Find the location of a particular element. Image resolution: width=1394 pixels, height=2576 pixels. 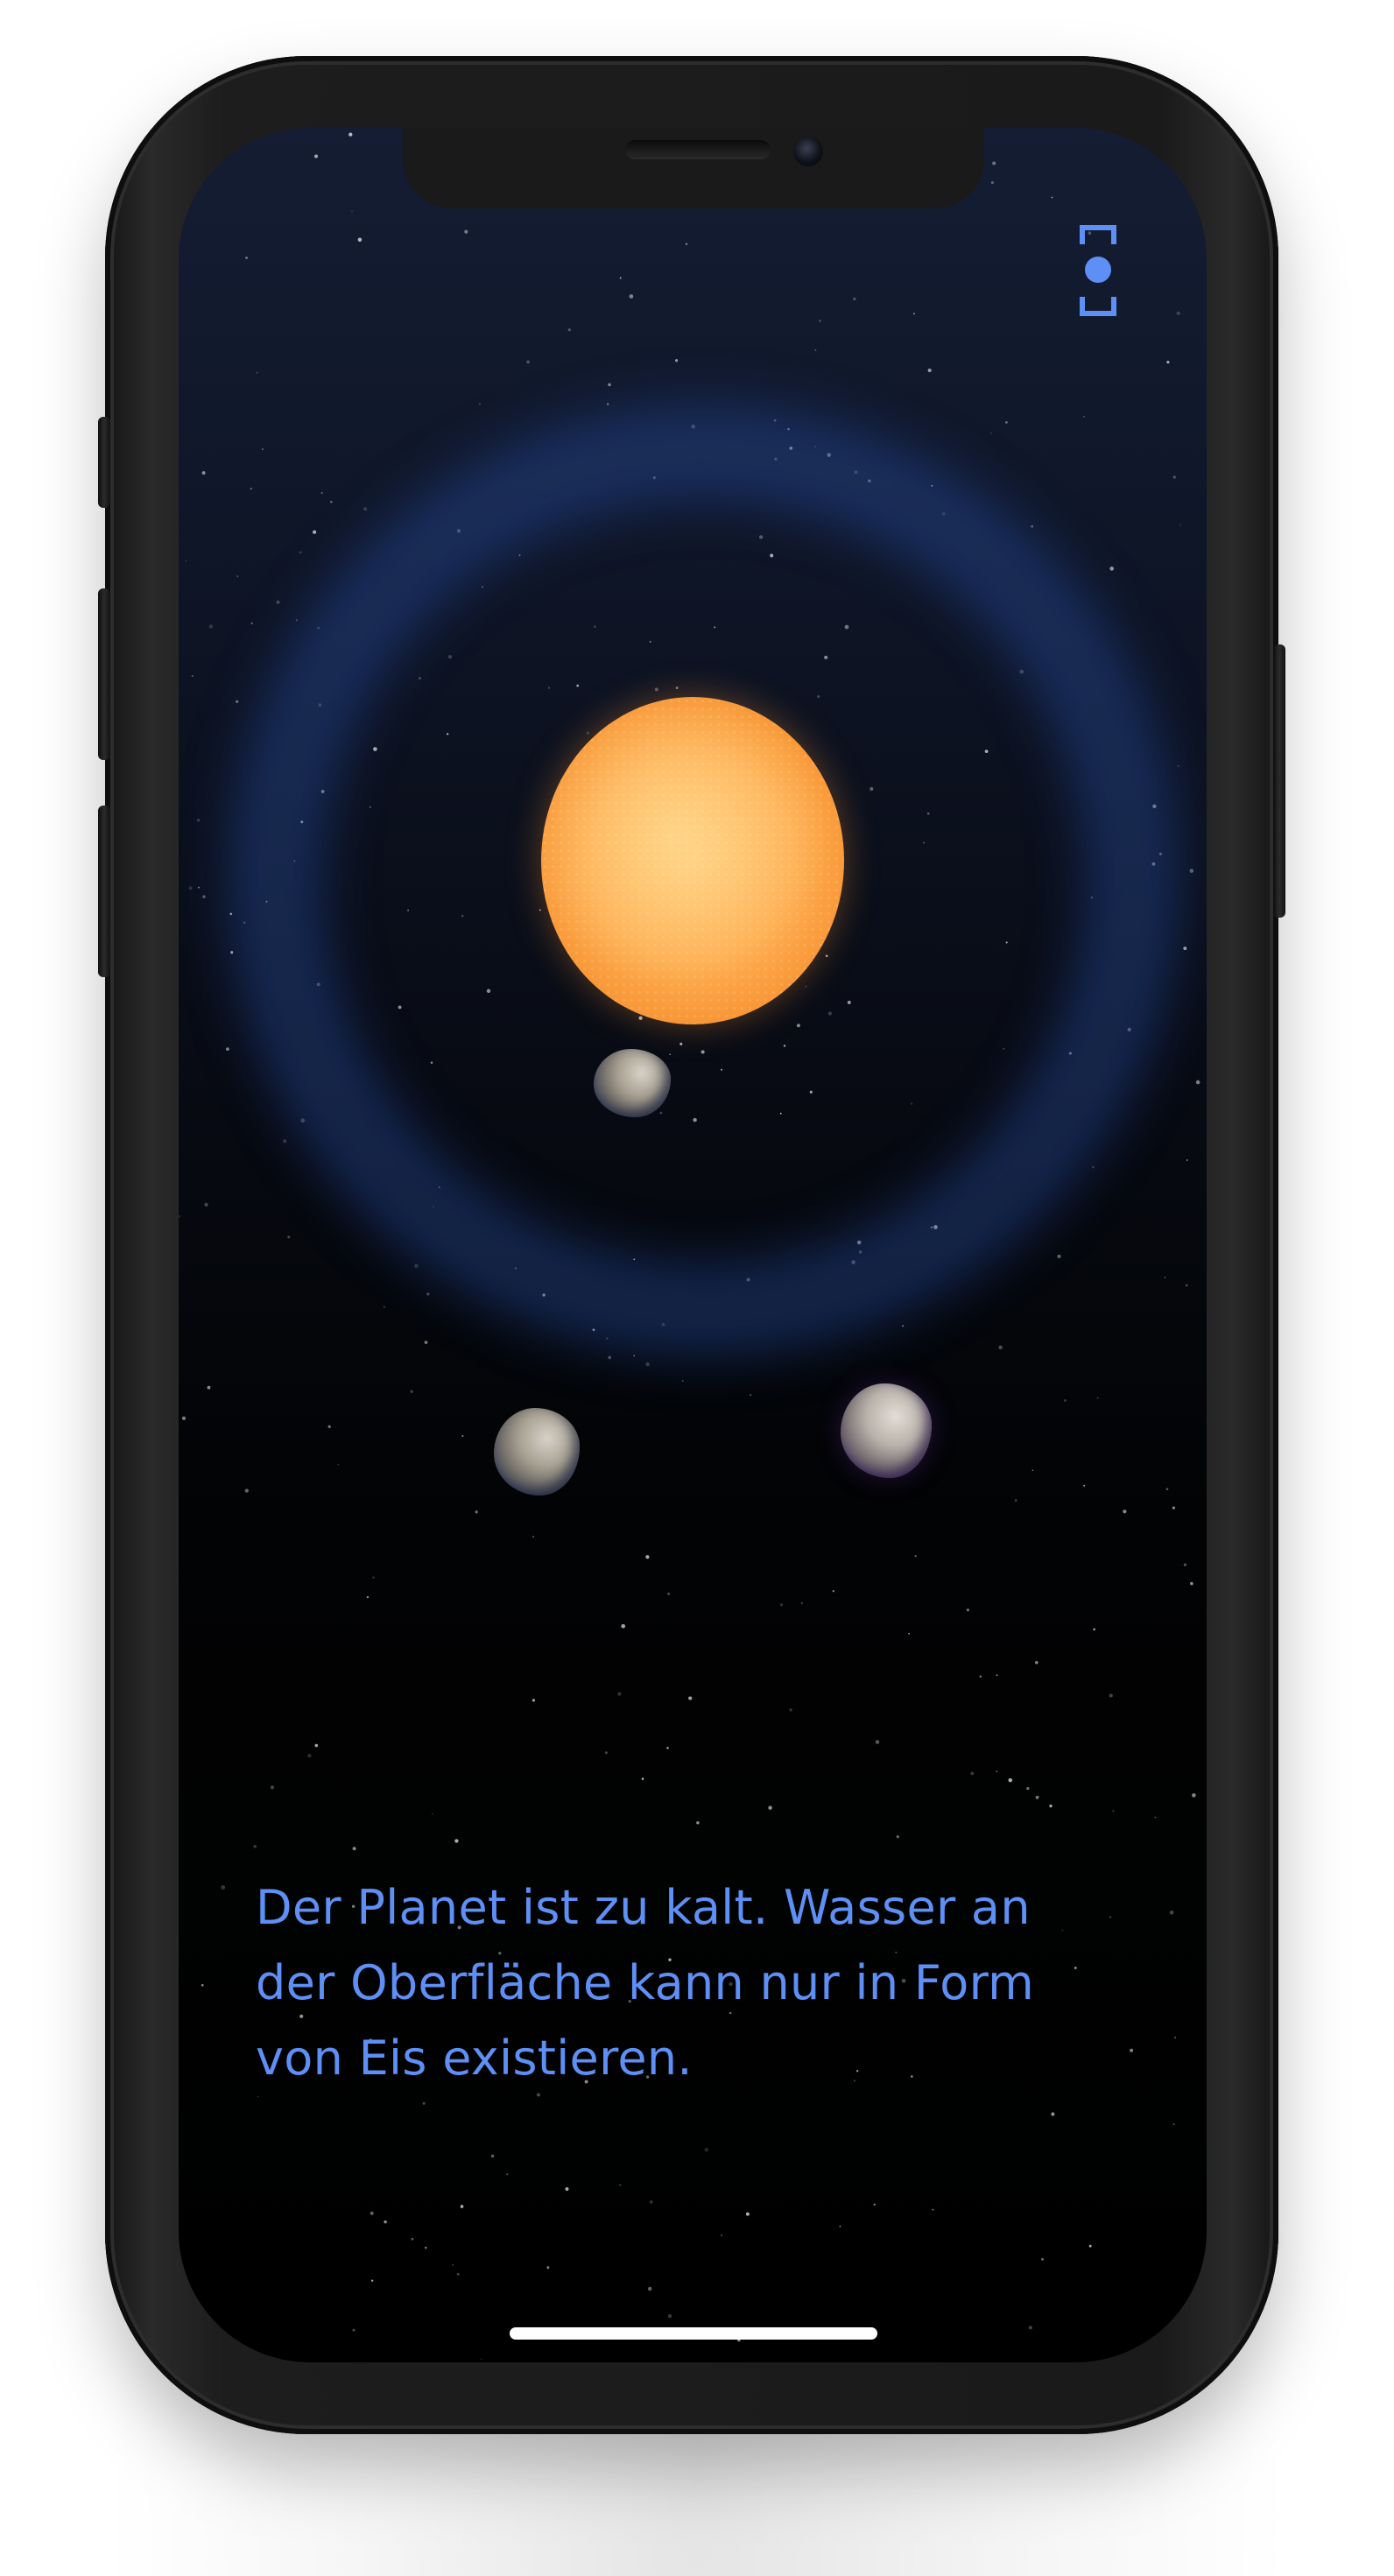

star-sun is located at coordinates (692, 860).